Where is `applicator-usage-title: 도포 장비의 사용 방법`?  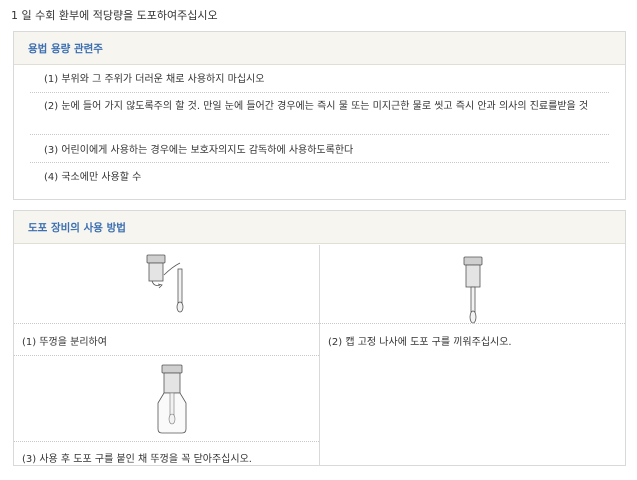 applicator-usage-title: 도포 장비의 사용 방법 is located at coordinates (77, 227).